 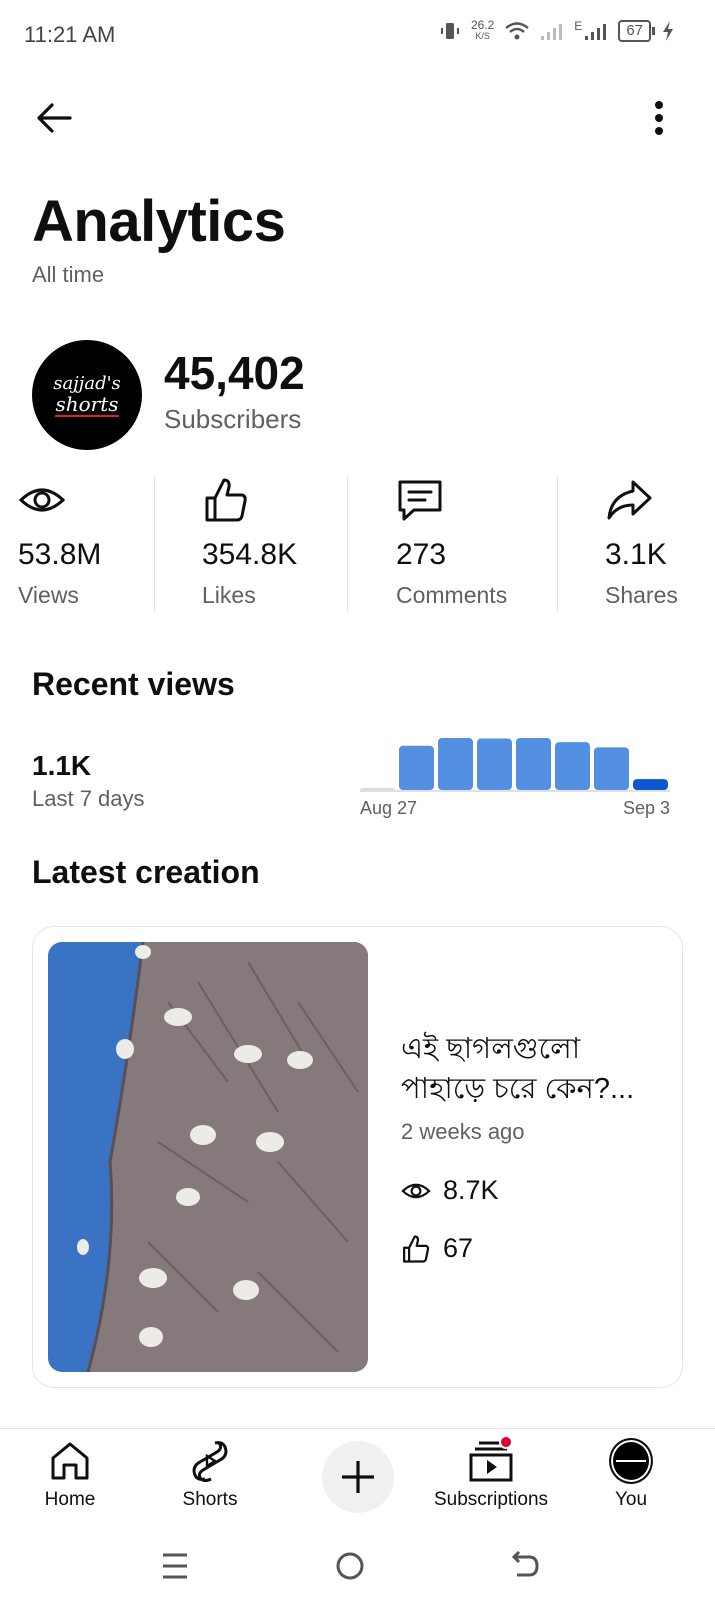 I want to click on video-thumbnail, so click(x=208, y=1157).